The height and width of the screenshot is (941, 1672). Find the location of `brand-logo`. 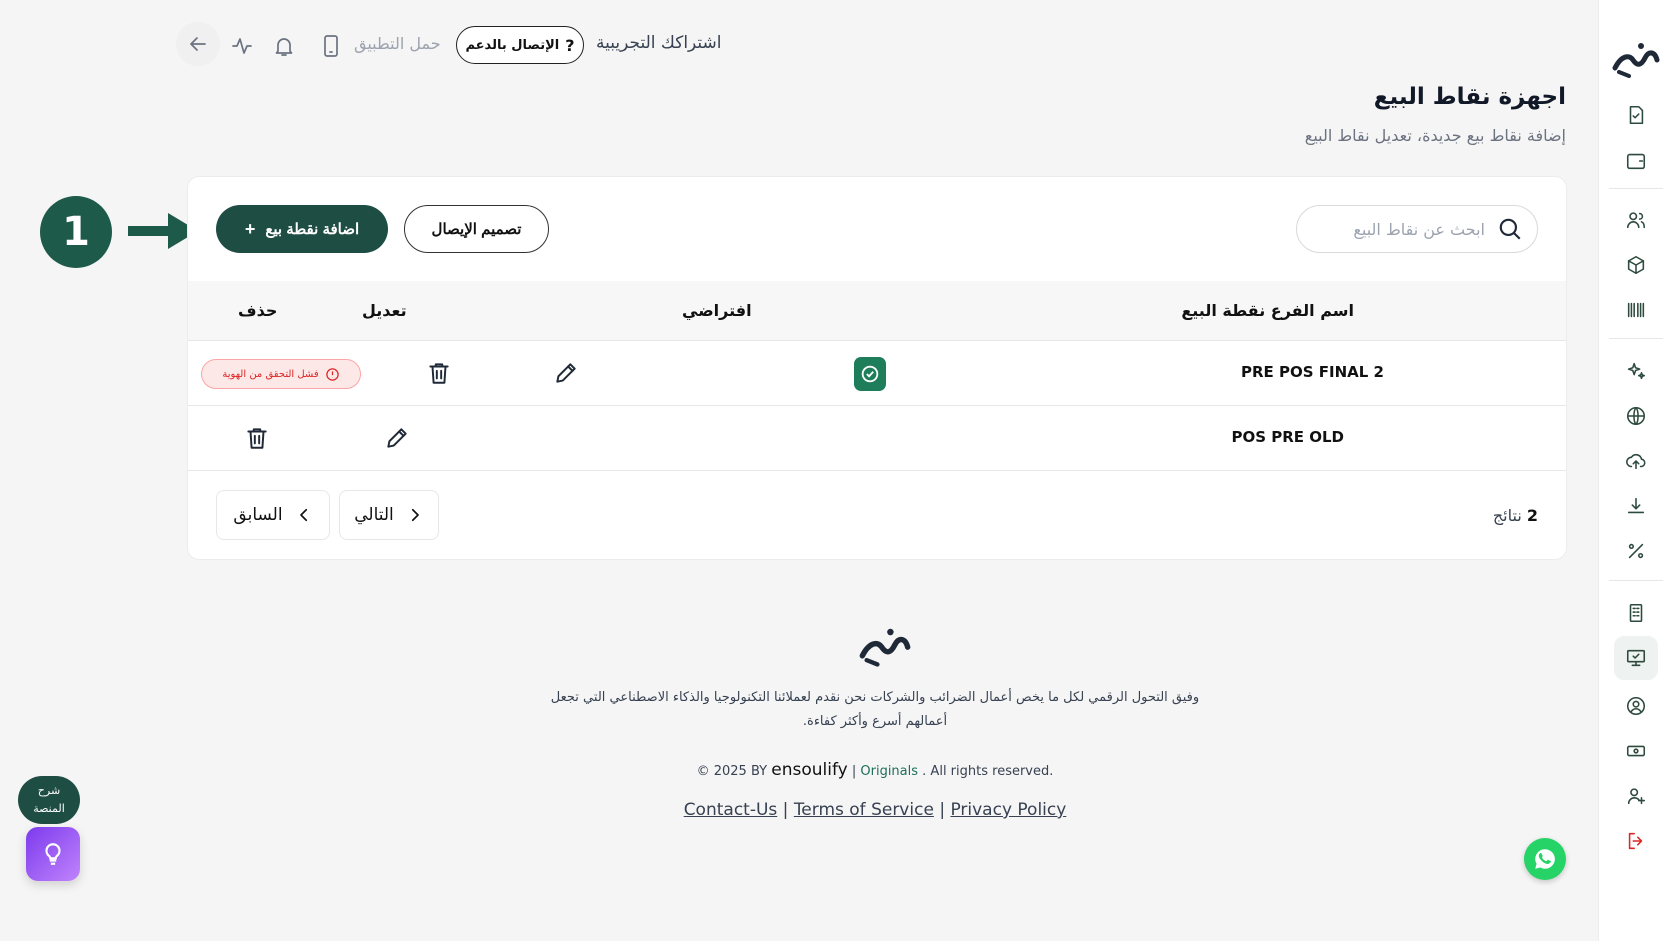

brand-logo is located at coordinates (1636, 58).